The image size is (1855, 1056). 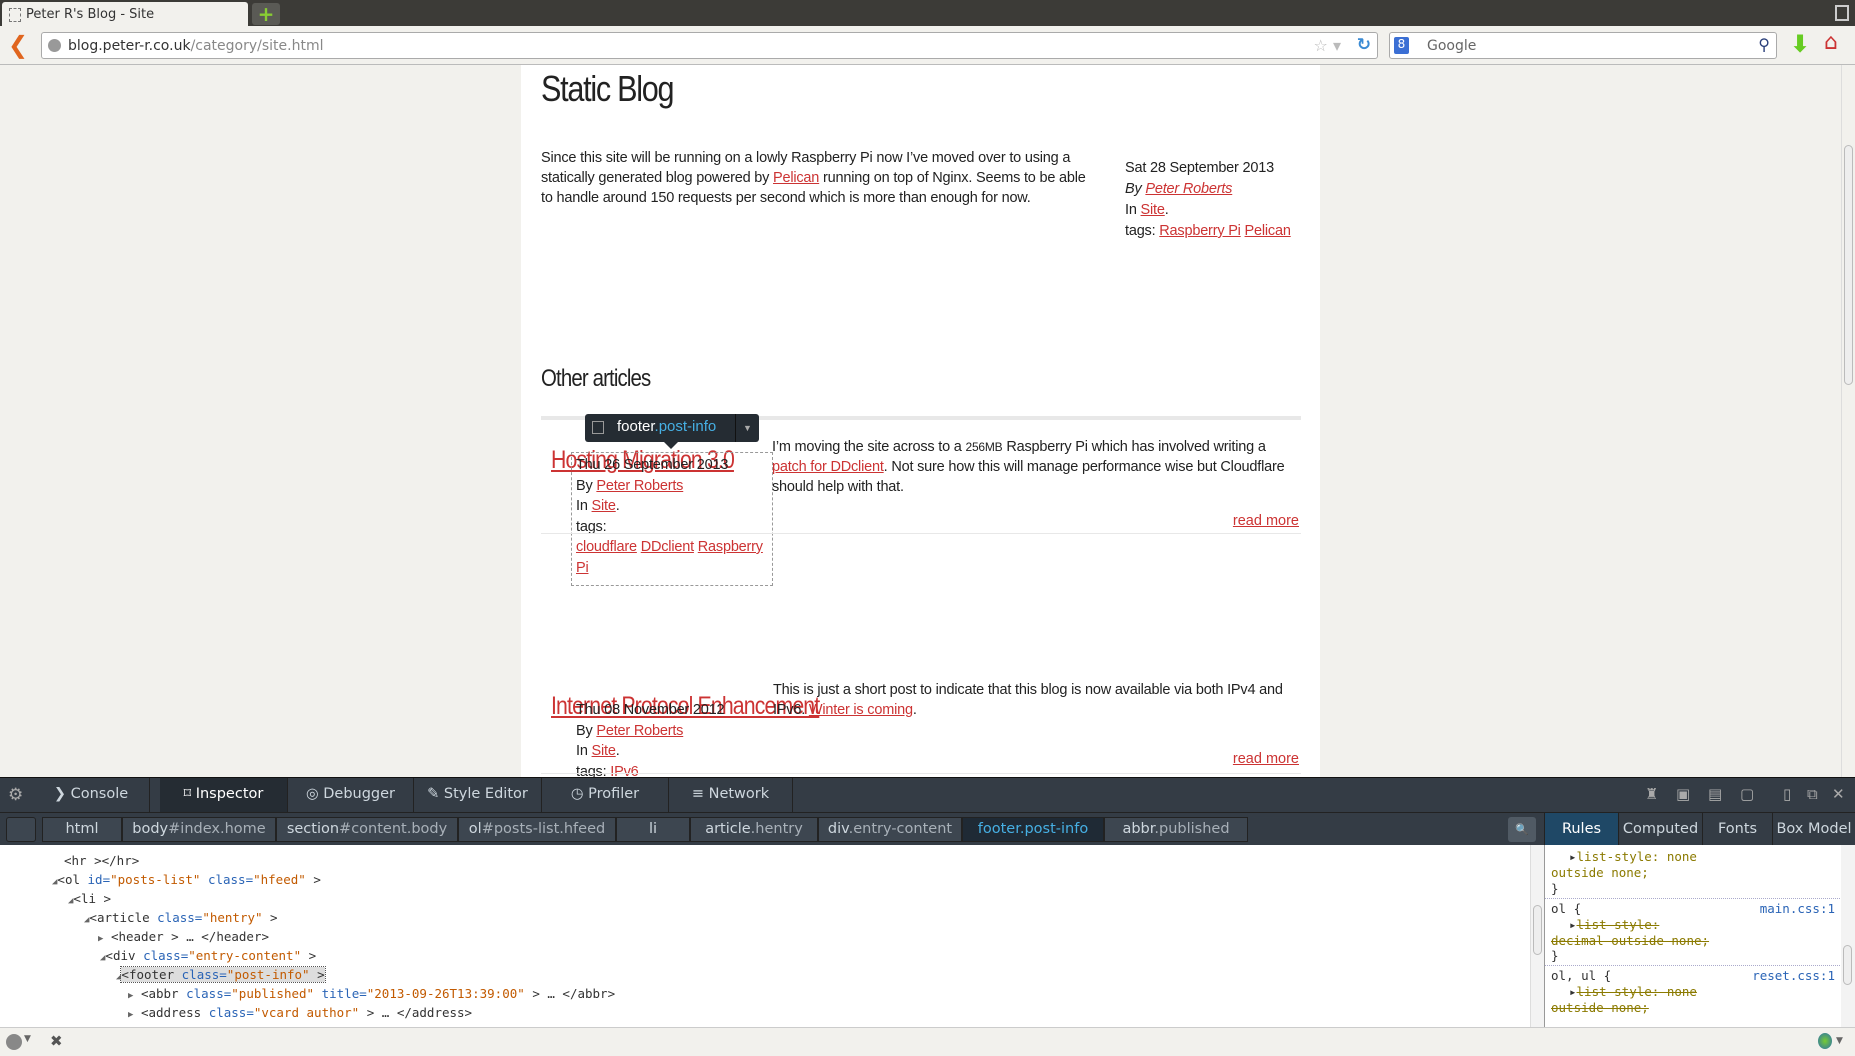 What do you see at coordinates (257, 46) in the screenshot?
I see `url-path: /category/site.html` at bounding box center [257, 46].